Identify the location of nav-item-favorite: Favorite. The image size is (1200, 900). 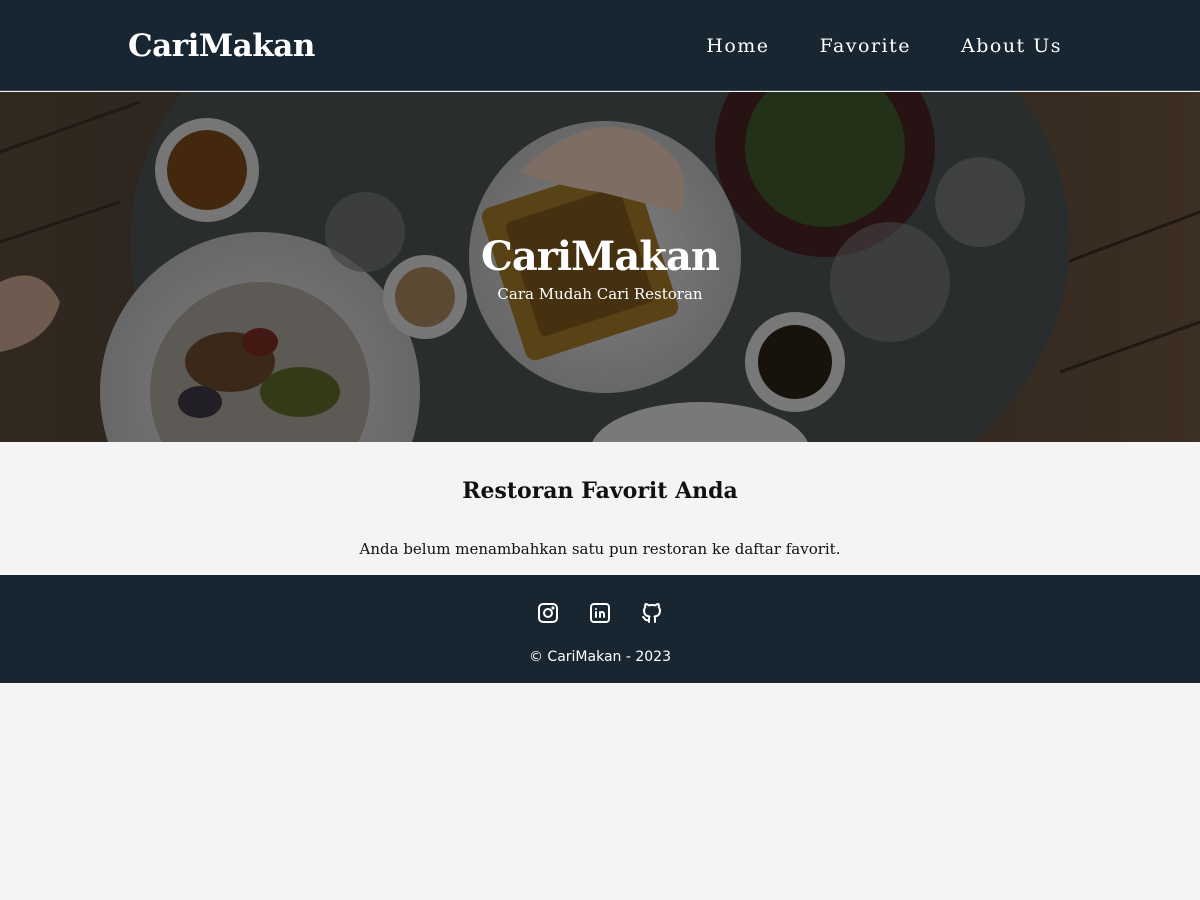
(865, 46).